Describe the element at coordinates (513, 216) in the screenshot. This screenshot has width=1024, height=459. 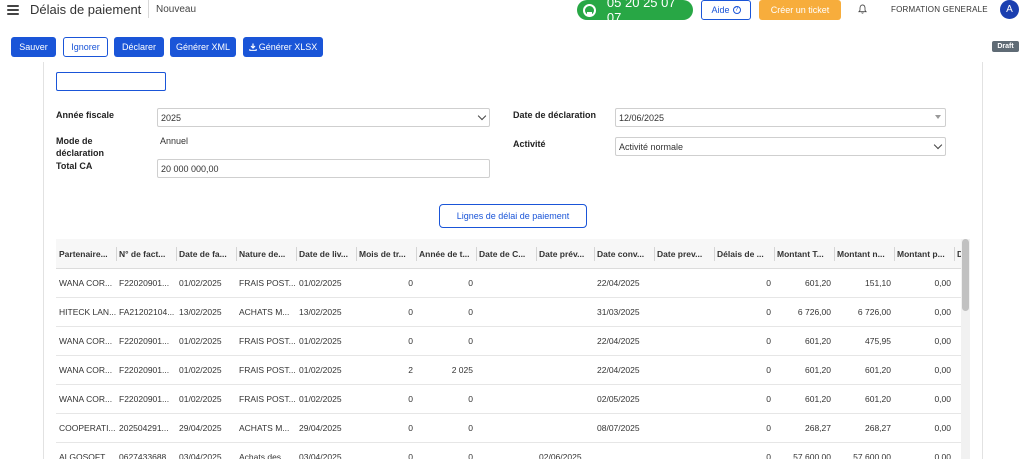
I see `payment-lines-button: Lignes de délai de paiement` at that location.